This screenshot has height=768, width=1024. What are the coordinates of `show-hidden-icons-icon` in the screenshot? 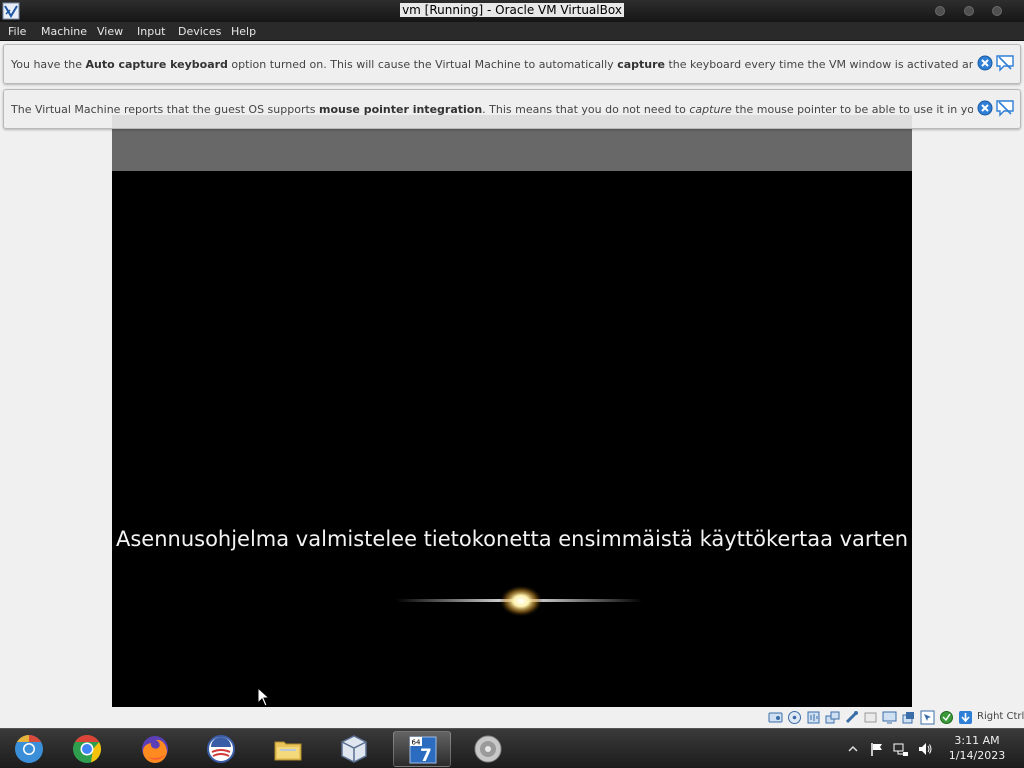 It's located at (853, 749).